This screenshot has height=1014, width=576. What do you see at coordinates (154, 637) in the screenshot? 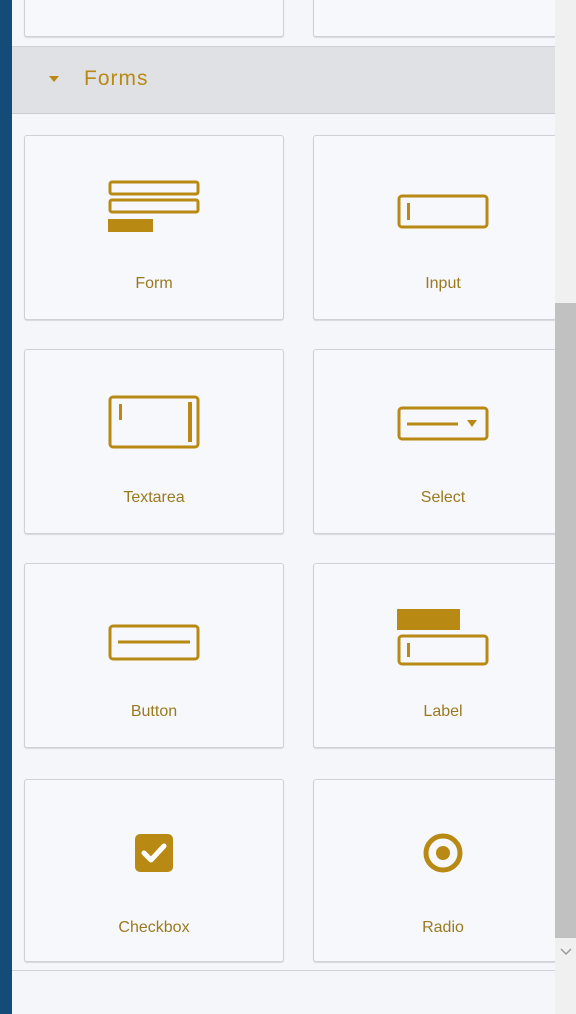
I see `button-icon` at bounding box center [154, 637].